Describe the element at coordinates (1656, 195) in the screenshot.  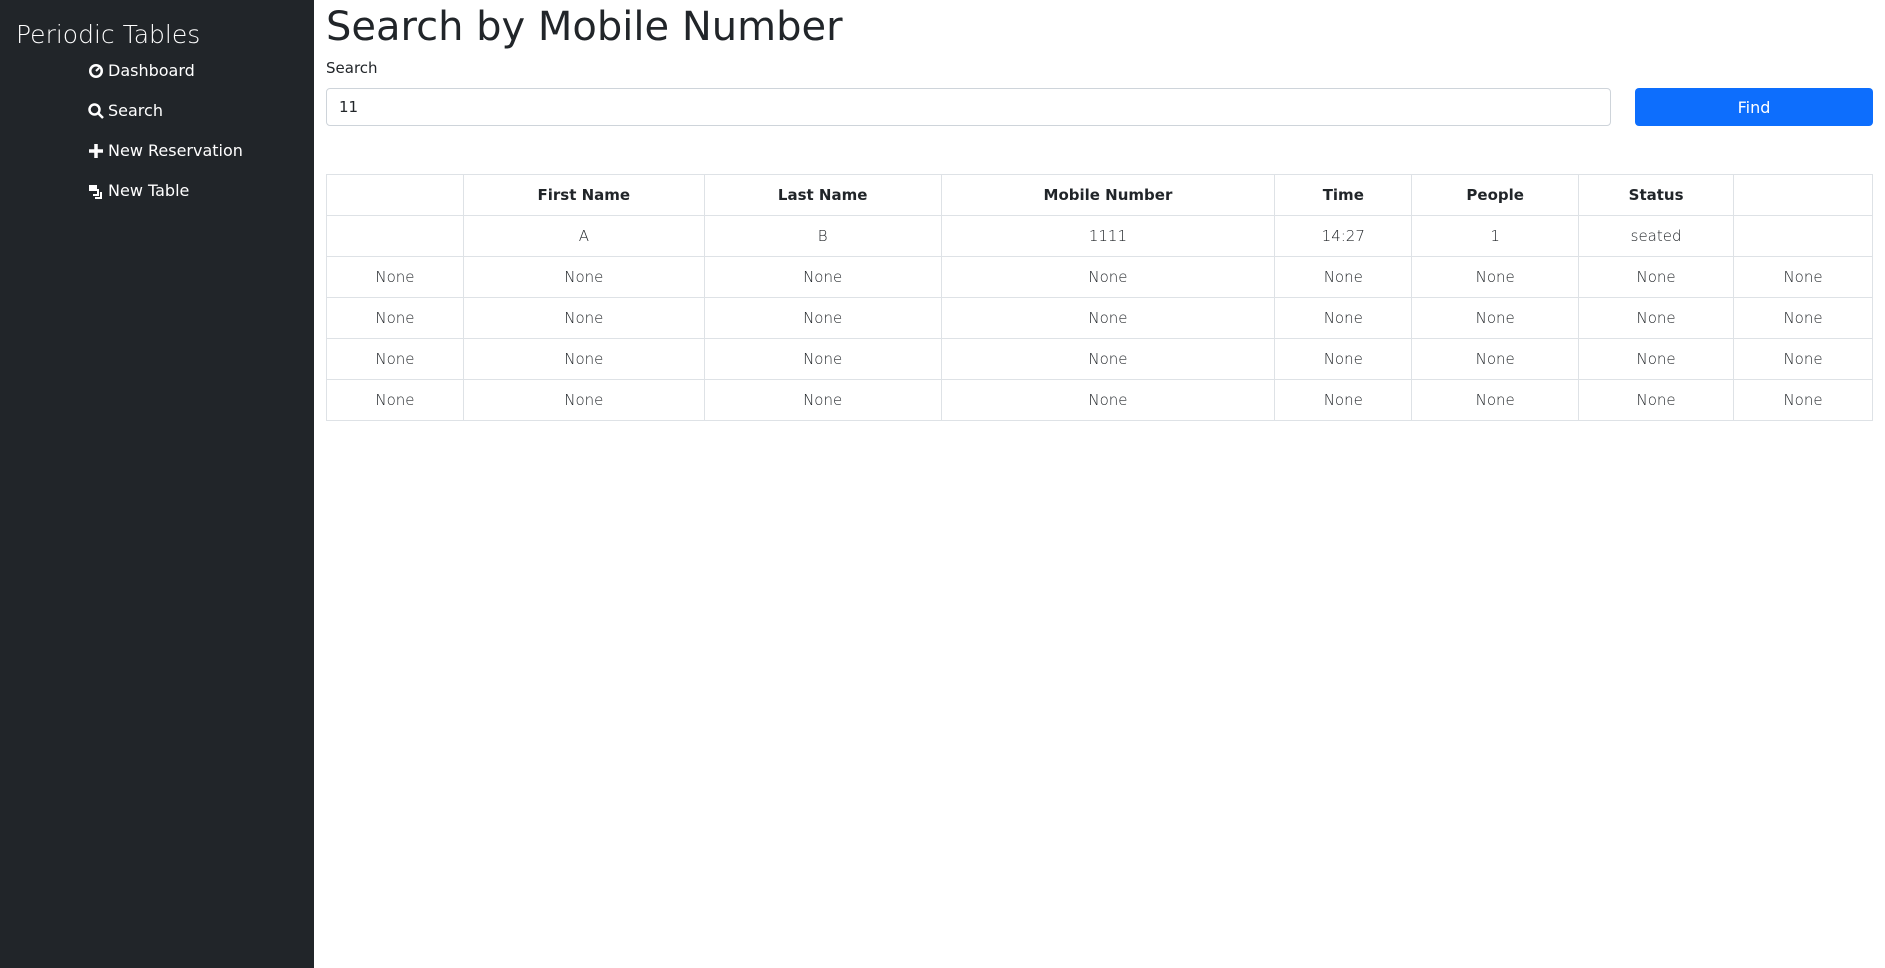
I see `column-header: Status` at that location.